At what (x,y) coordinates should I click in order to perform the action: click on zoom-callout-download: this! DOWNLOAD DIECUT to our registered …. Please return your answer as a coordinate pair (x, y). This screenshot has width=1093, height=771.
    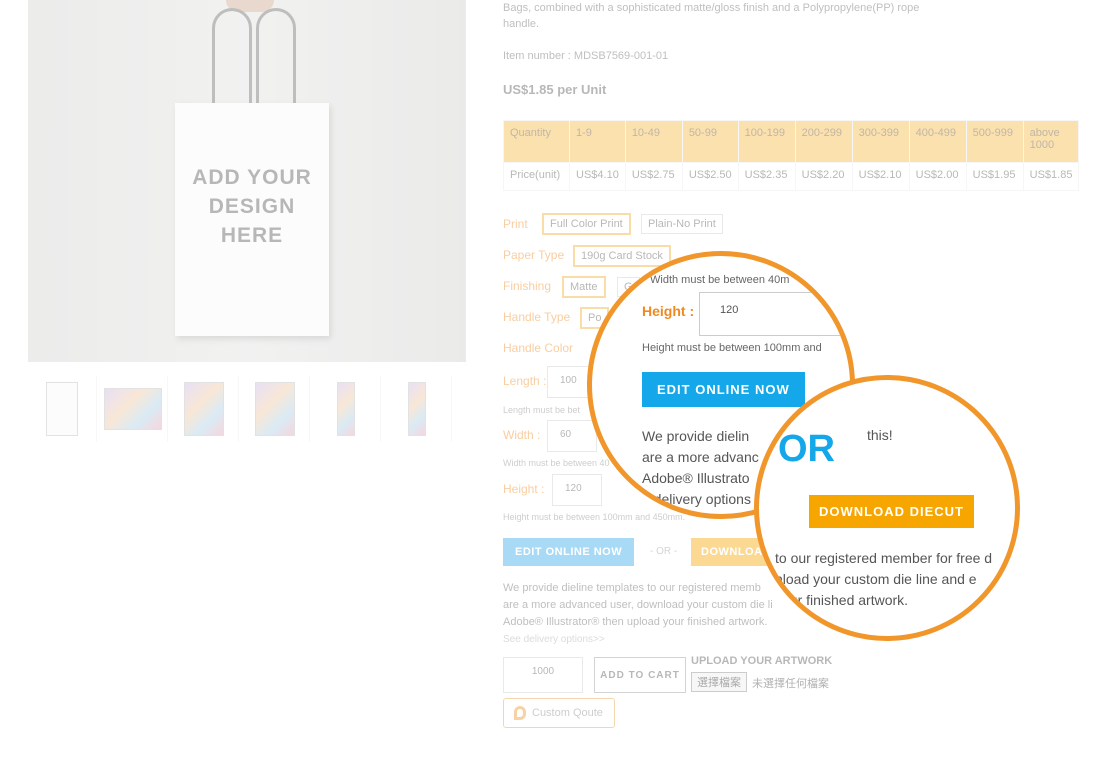
    Looking at the image, I should click on (887, 508).